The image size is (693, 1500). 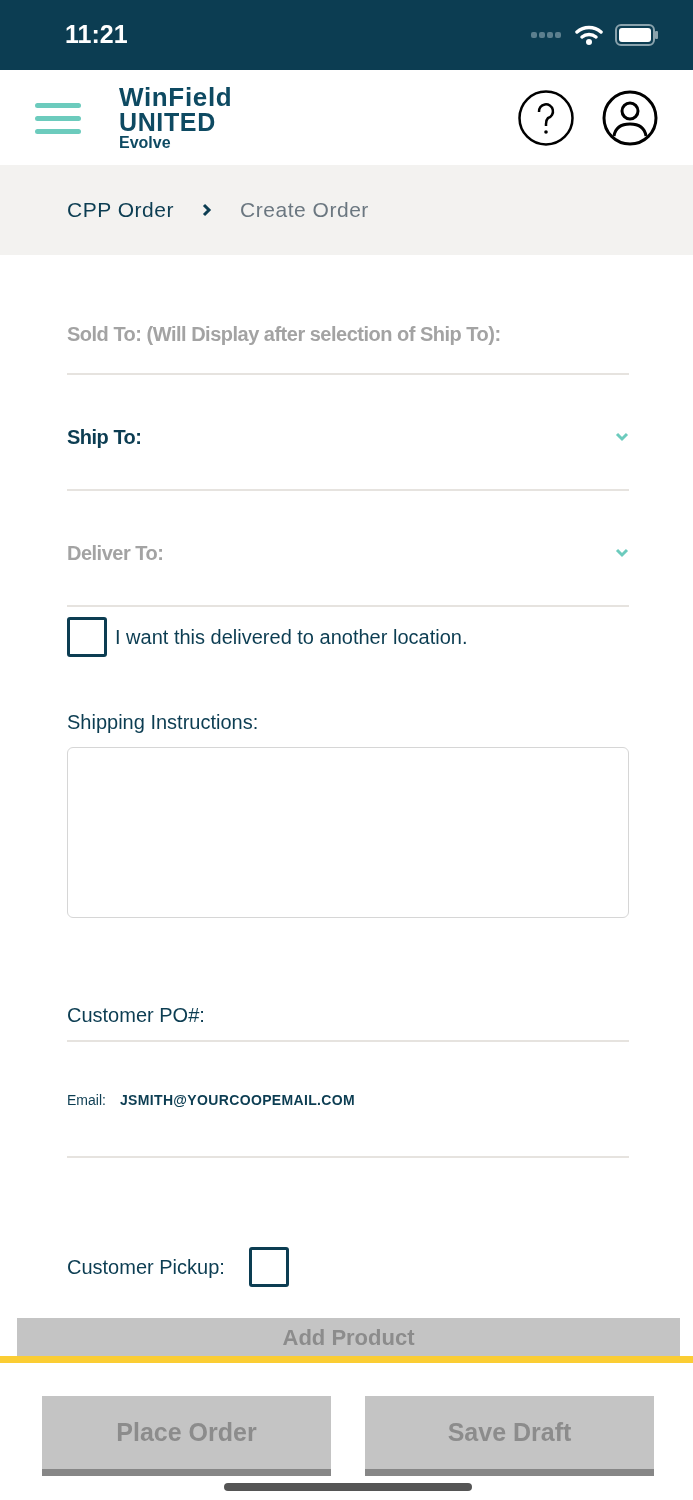 I want to click on checkbox-label: Customer Pickup:, so click(x=146, y=1267).